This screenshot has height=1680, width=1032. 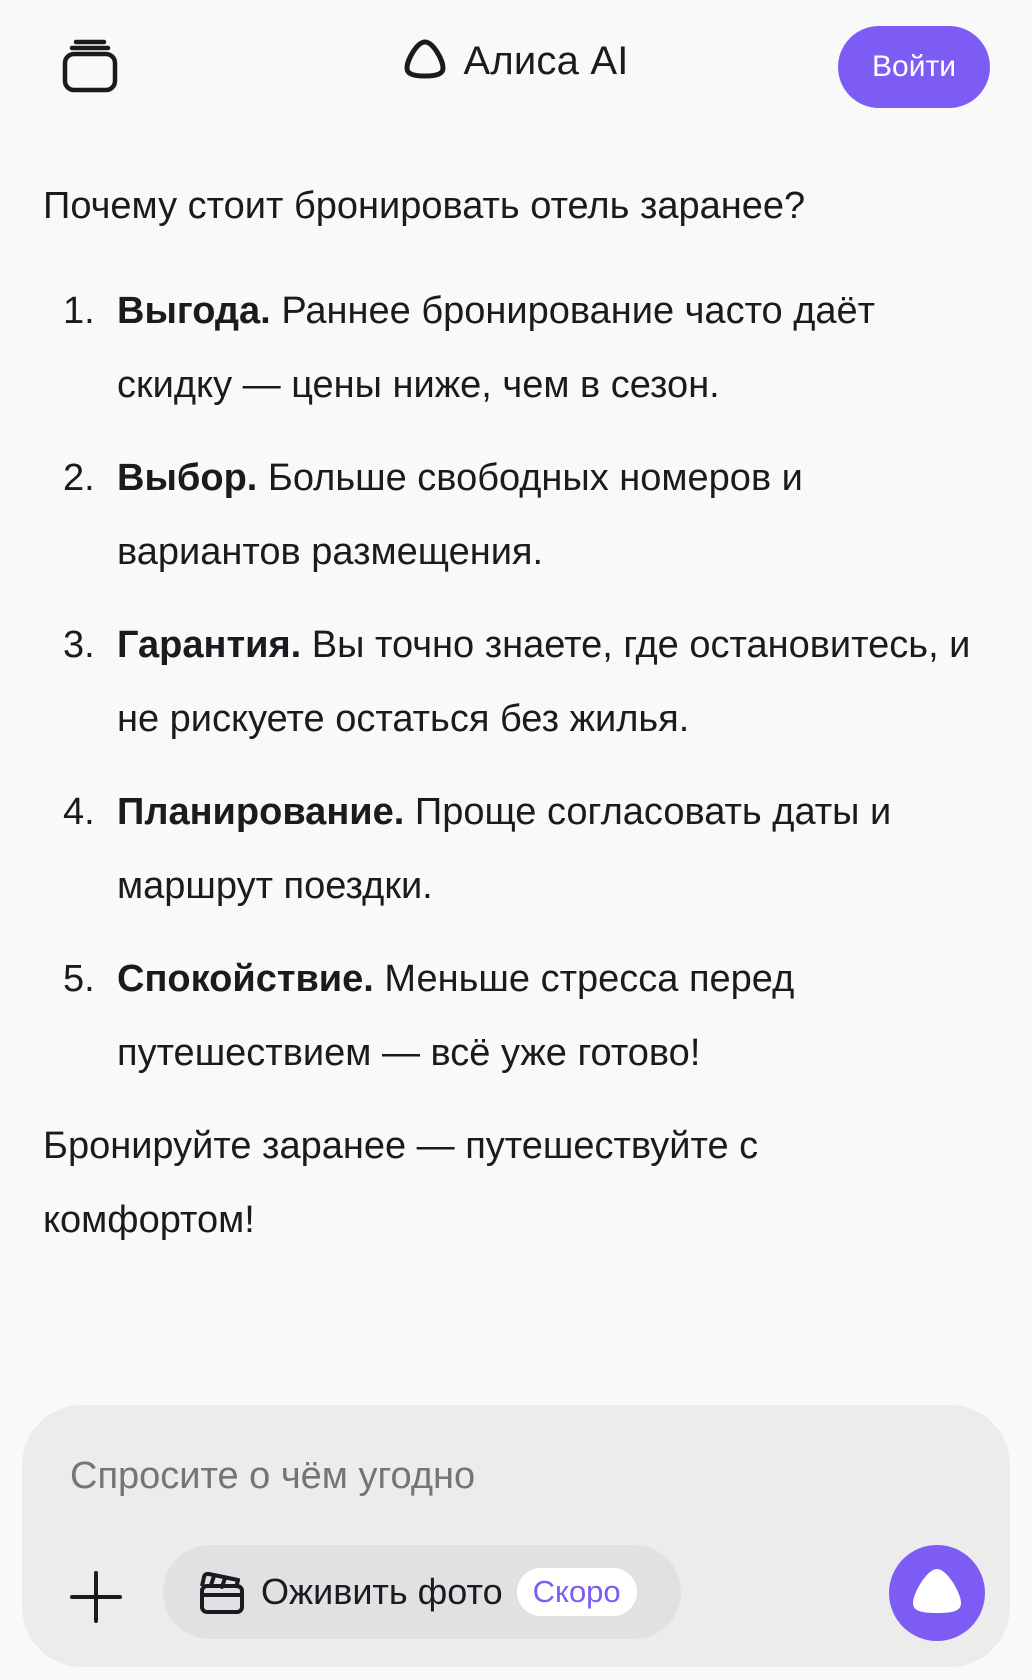 I want to click on alice-voice-icon, so click(x=937, y=1593).